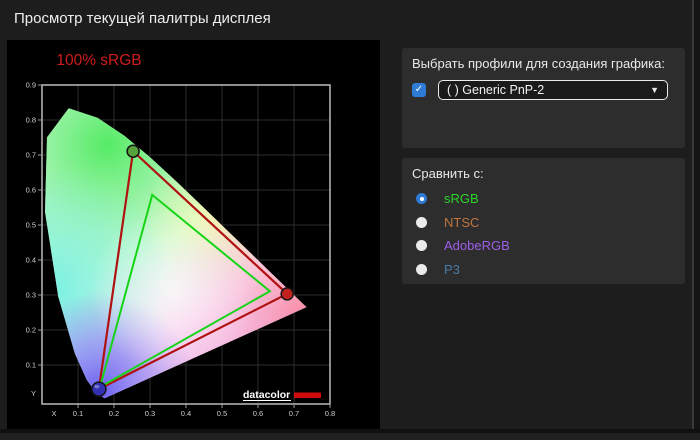  Describe the element at coordinates (53, 413) in the screenshot. I see `svg-text: X` at that location.